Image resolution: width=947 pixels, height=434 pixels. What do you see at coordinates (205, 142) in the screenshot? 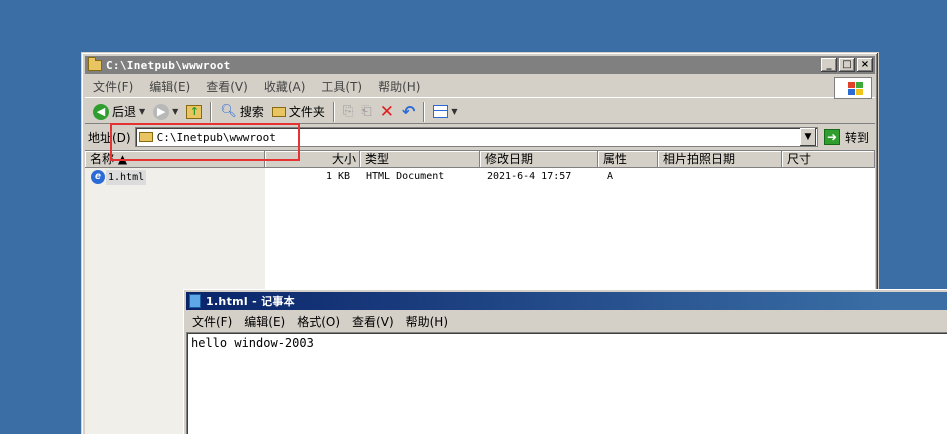
I see `highlight-box` at bounding box center [205, 142].